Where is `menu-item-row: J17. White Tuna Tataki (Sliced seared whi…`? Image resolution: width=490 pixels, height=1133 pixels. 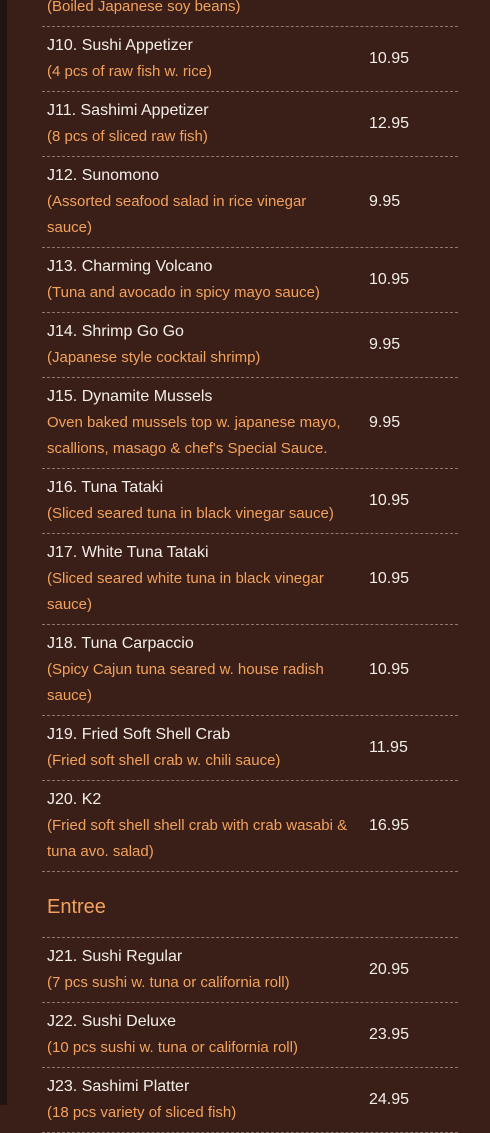 menu-item-row: J17. White Tuna Tataki (Sliced seared whi… is located at coordinates (250, 579).